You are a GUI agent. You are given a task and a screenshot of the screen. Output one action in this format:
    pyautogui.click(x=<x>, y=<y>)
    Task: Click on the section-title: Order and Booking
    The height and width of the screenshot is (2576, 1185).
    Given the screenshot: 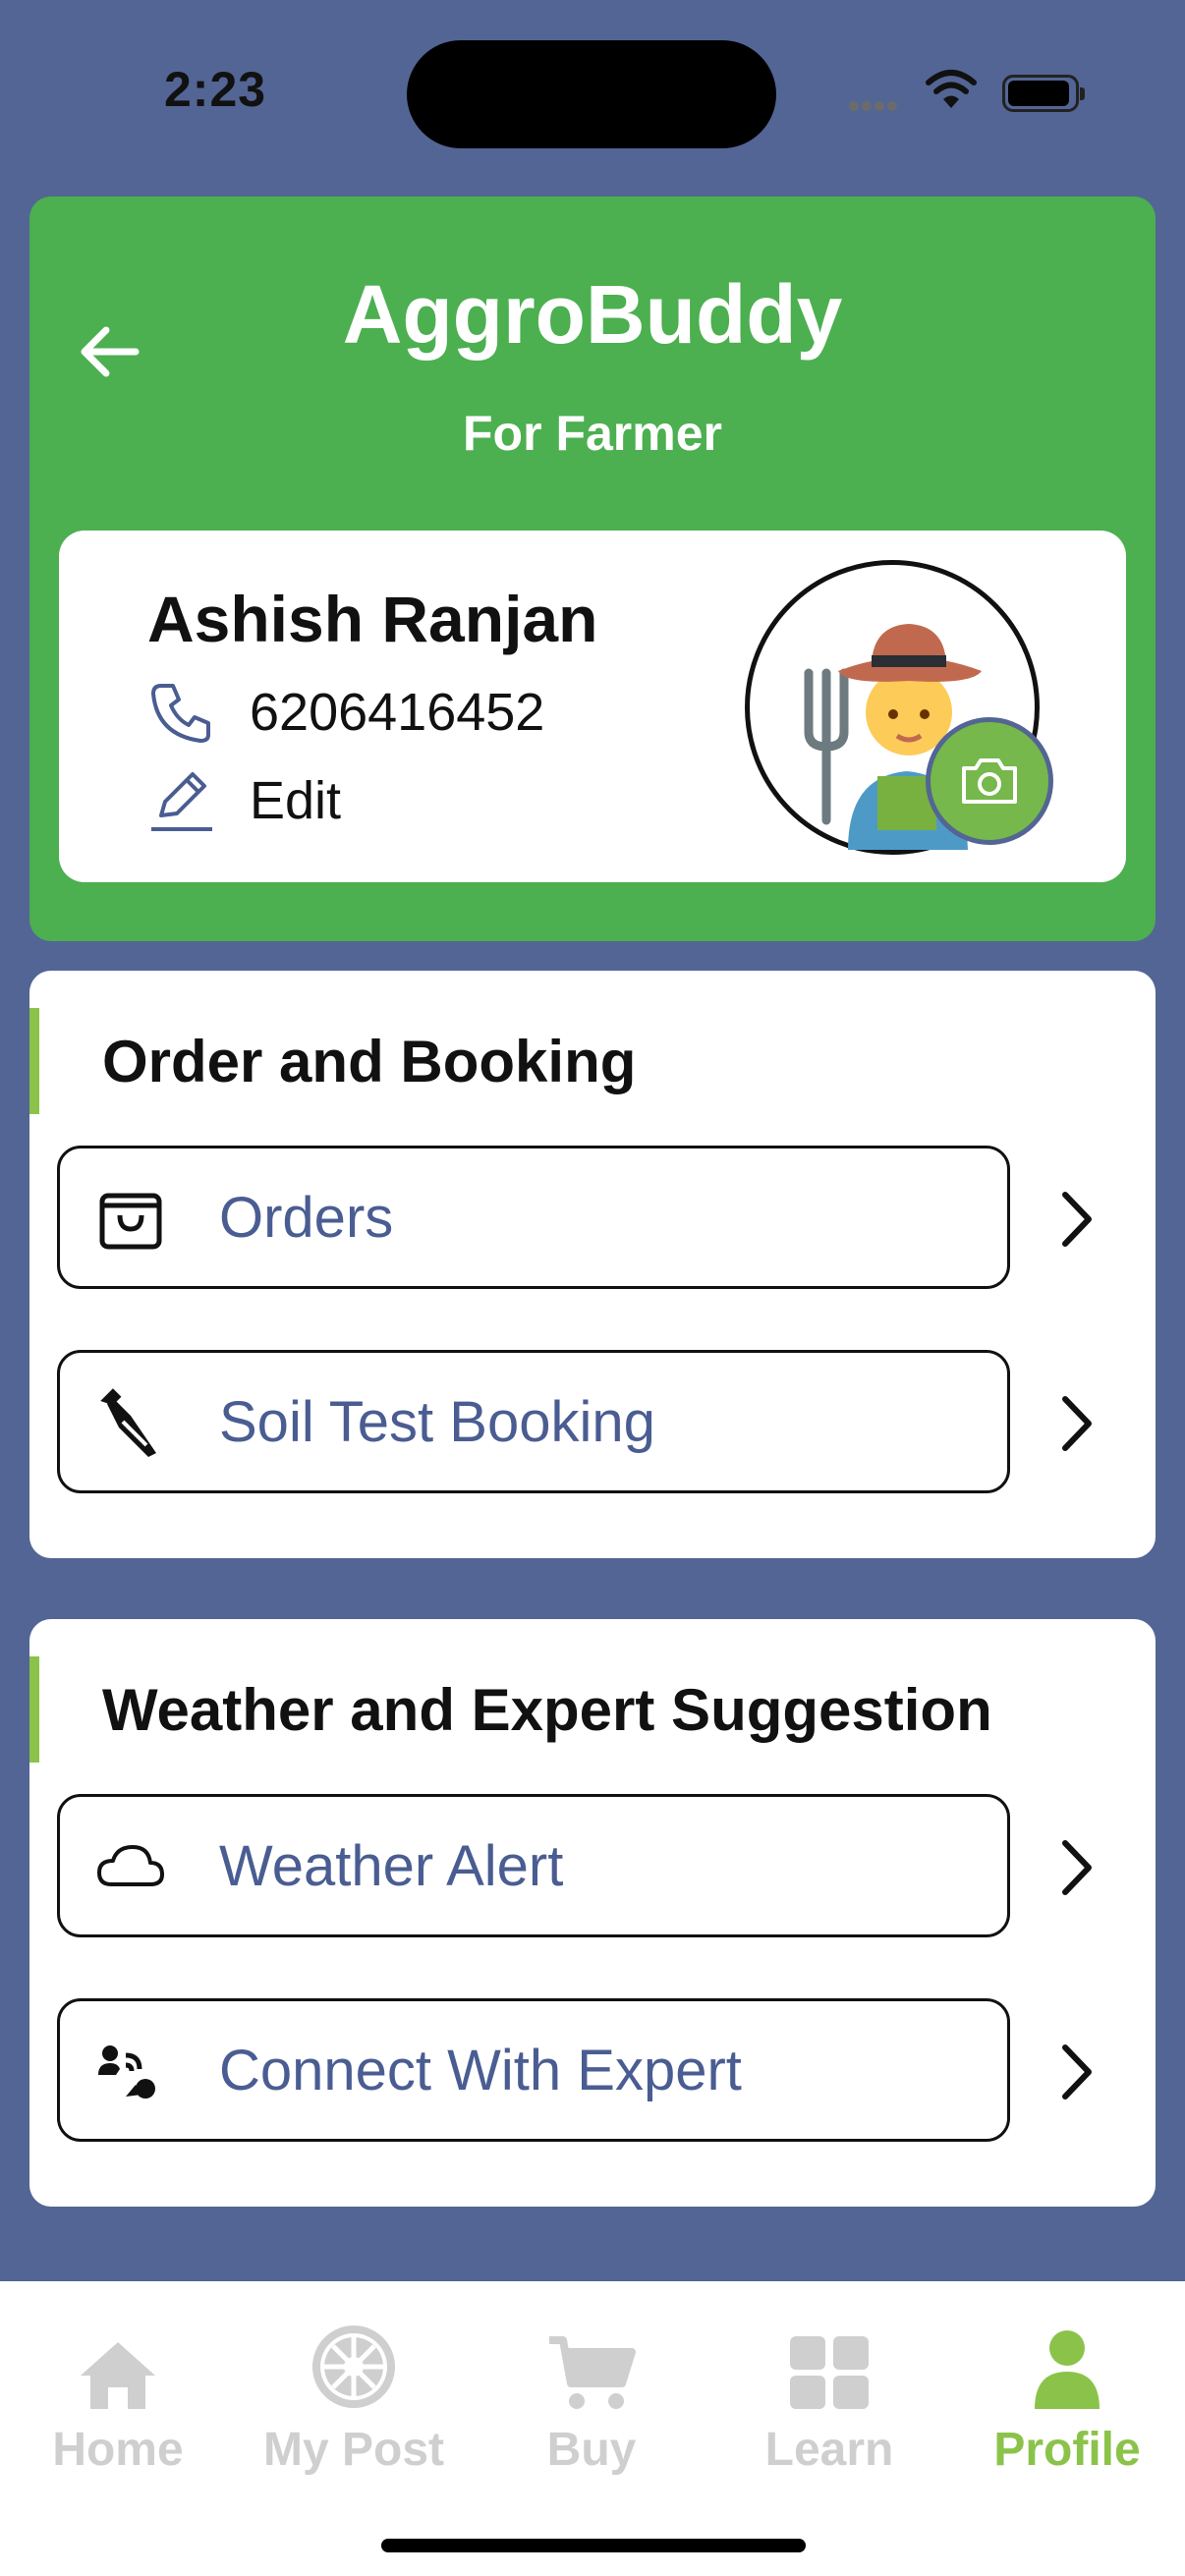 What is the action you would take?
    pyautogui.click(x=370, y=1061)
    